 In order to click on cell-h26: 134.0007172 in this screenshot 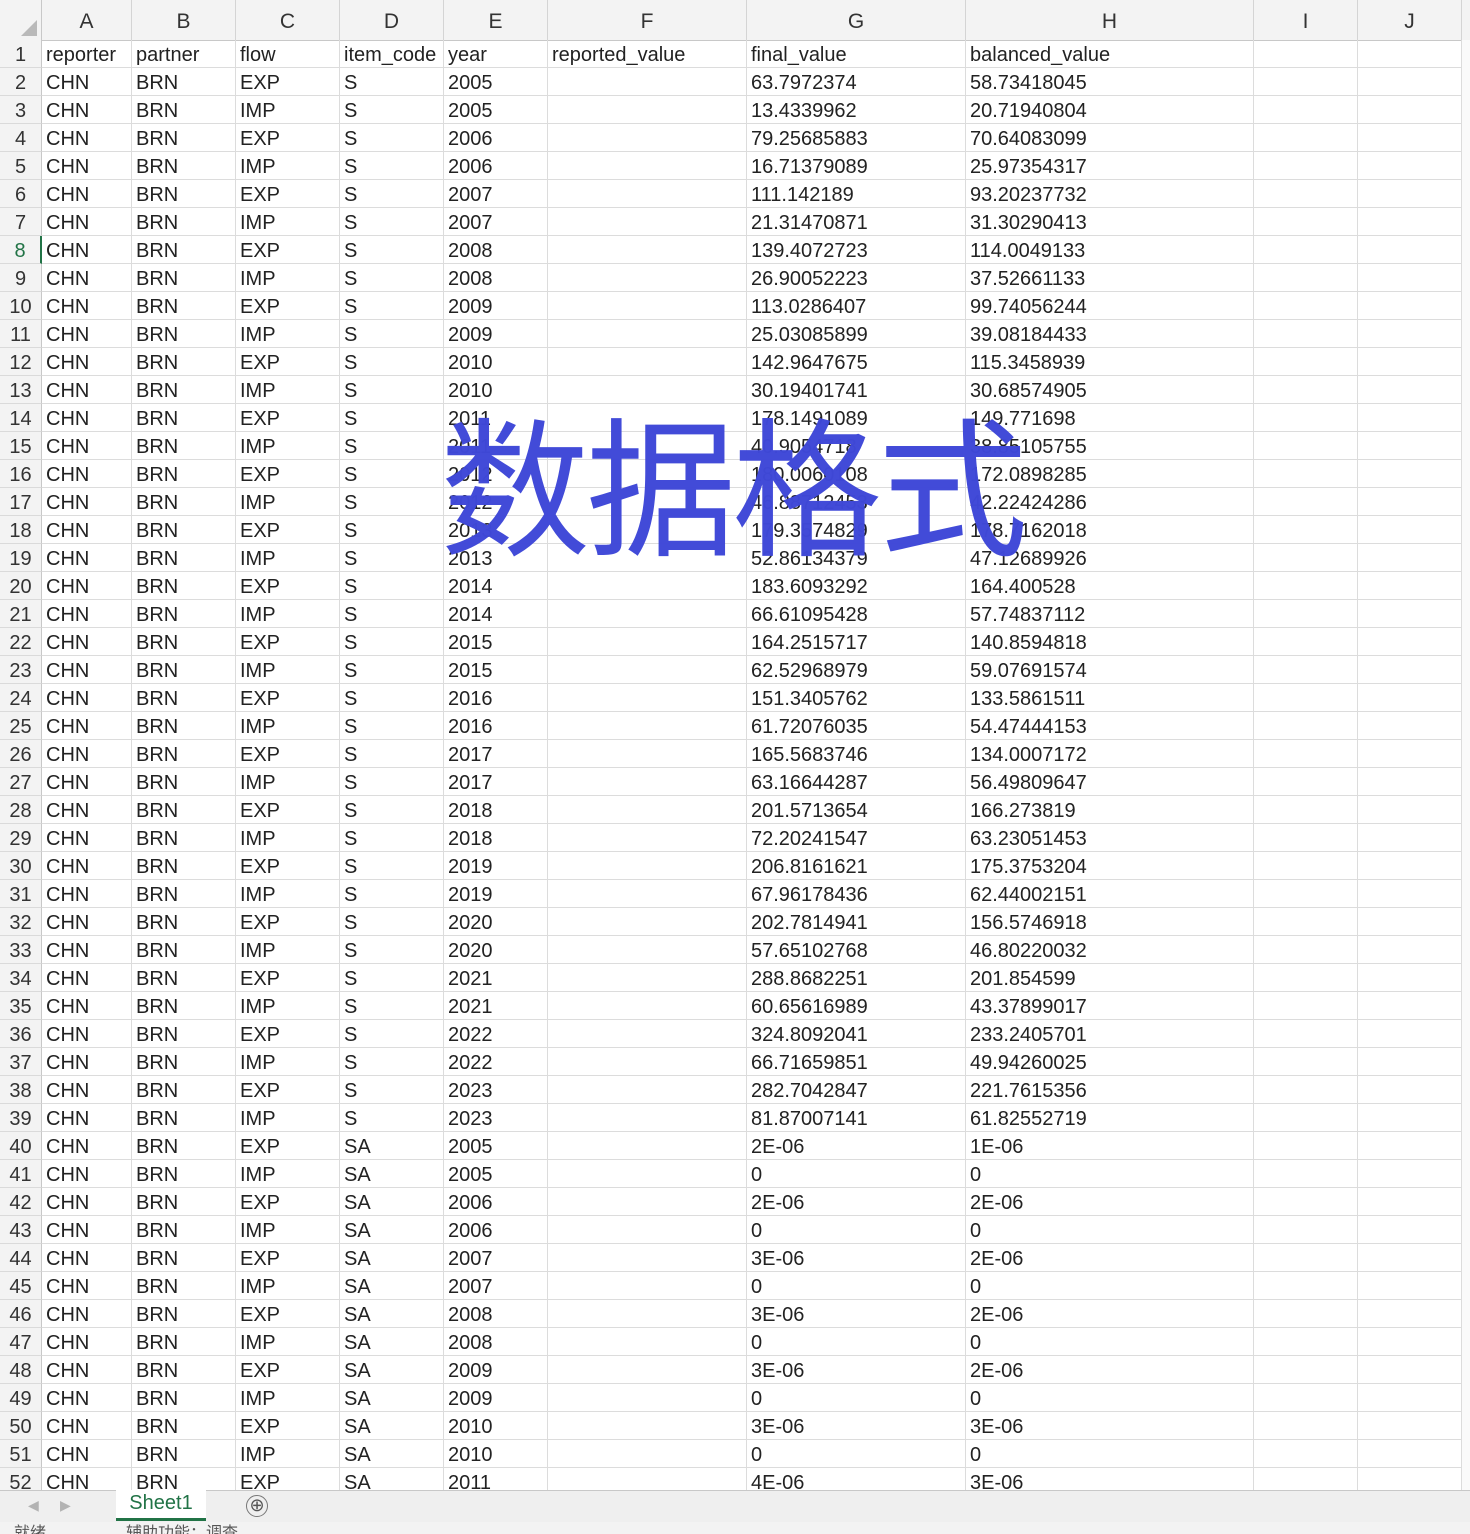, I will do `click(1110, 754)`.